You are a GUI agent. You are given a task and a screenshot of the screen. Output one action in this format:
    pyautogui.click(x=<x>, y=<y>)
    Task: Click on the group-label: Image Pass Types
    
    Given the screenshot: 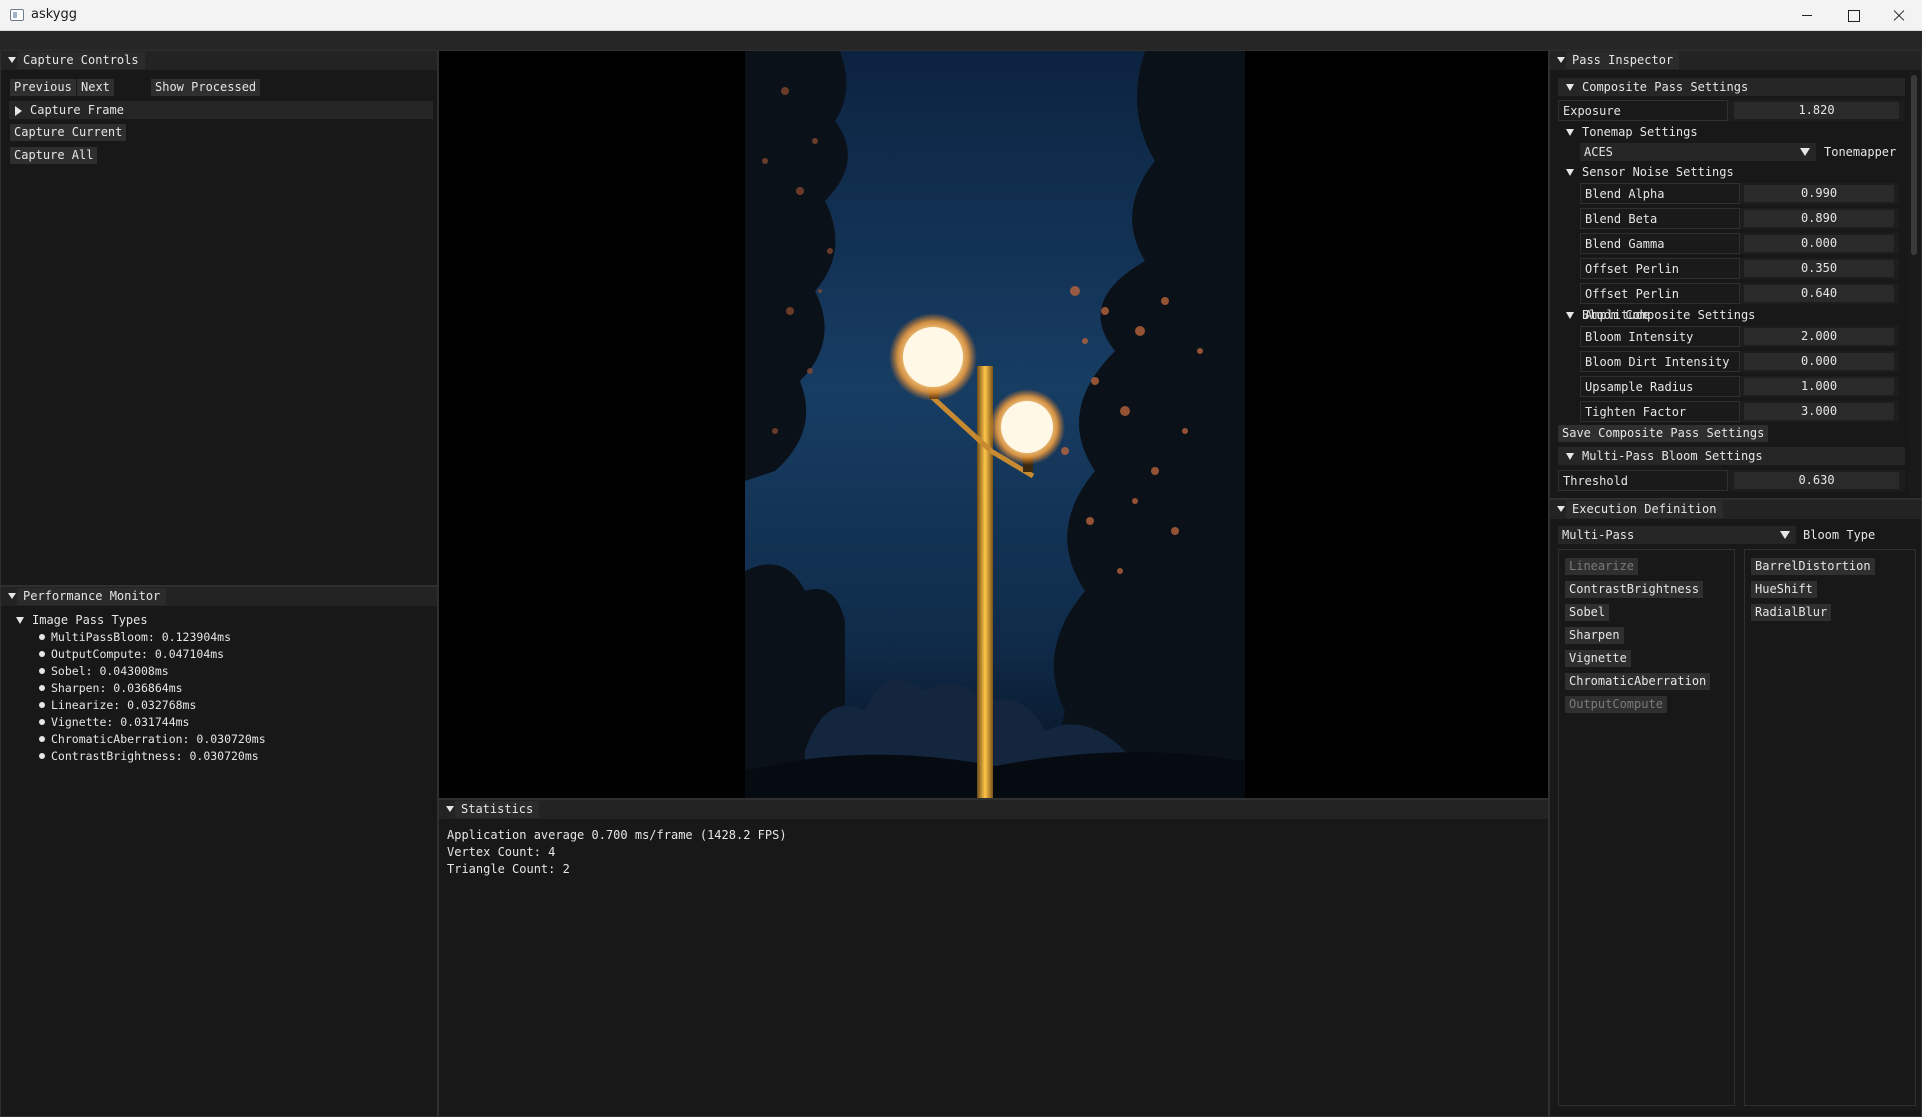 What is the action you would take?
    pyautogui.click(x=90, y=620)
    